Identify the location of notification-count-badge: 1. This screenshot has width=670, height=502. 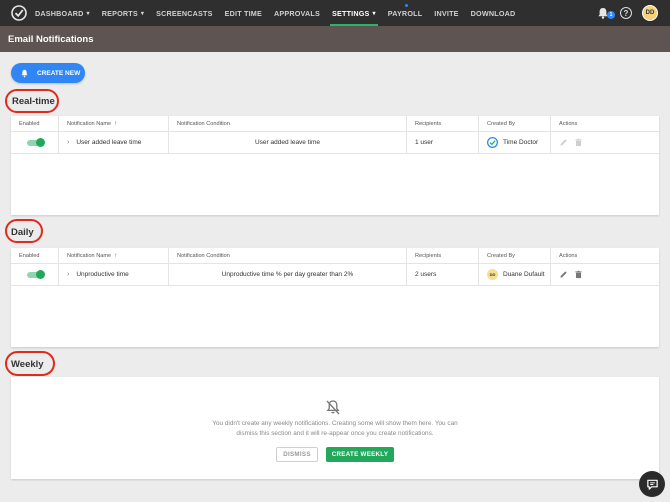
(611, 15).